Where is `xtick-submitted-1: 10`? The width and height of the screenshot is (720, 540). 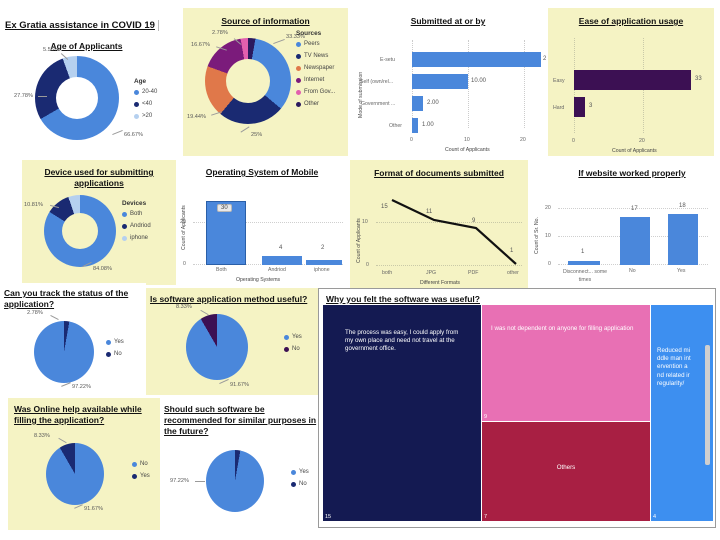 xtick-submitted-1: 10 is located at coordinates (467, 140).